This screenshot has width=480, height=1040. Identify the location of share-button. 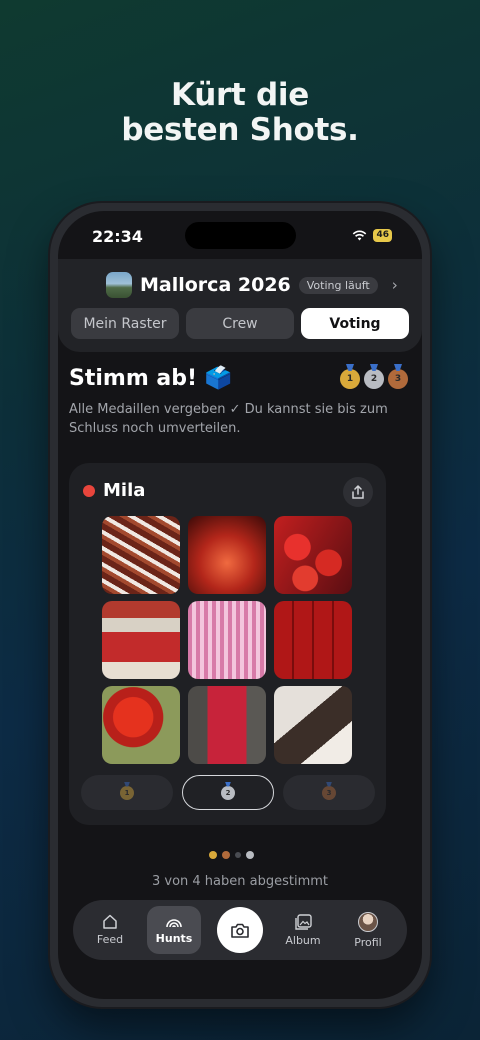
(358, 492).